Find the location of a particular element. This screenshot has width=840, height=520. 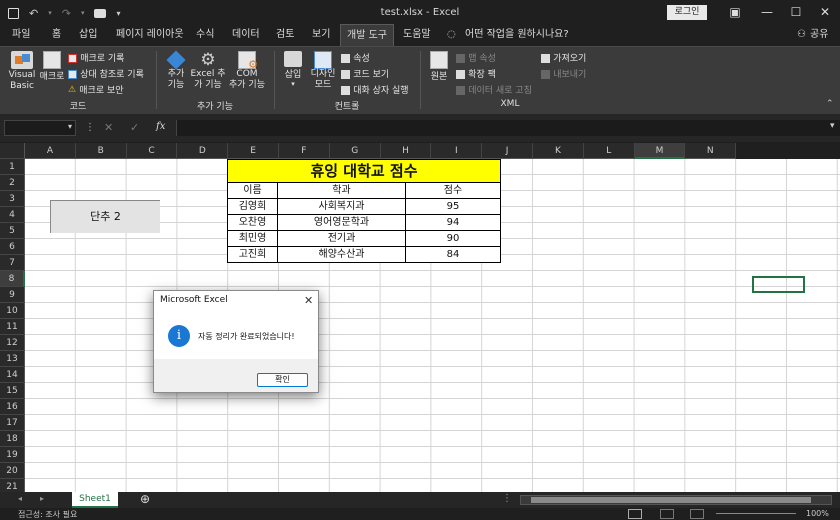

tell-me-search: 어떤 작업을 원하시나요? is located at coordinates (517, 35).